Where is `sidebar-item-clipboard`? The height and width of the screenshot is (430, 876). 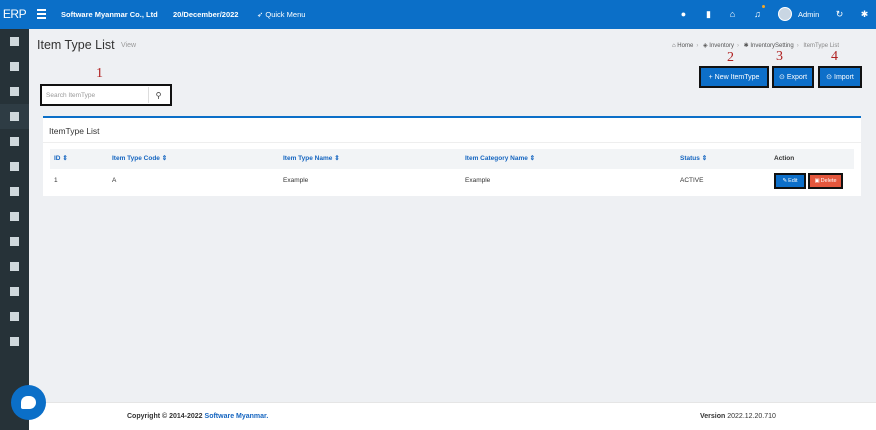
sidebar-item-clipboard is located at coordinates (14, 141).